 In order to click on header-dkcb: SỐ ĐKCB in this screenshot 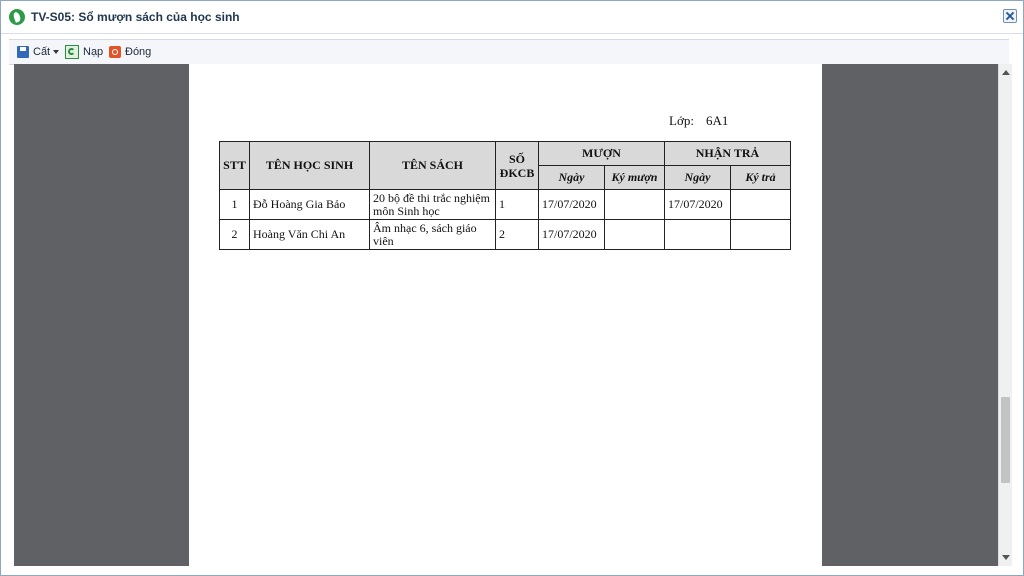, I will do `click(517, 165)`.